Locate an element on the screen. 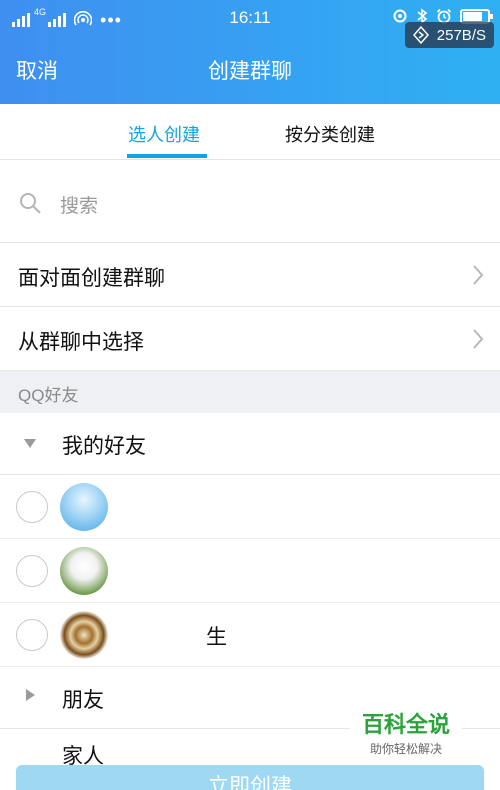 This screenshot has height=790, width=500. friend-row: 生 is located at coordinates (250, 635).